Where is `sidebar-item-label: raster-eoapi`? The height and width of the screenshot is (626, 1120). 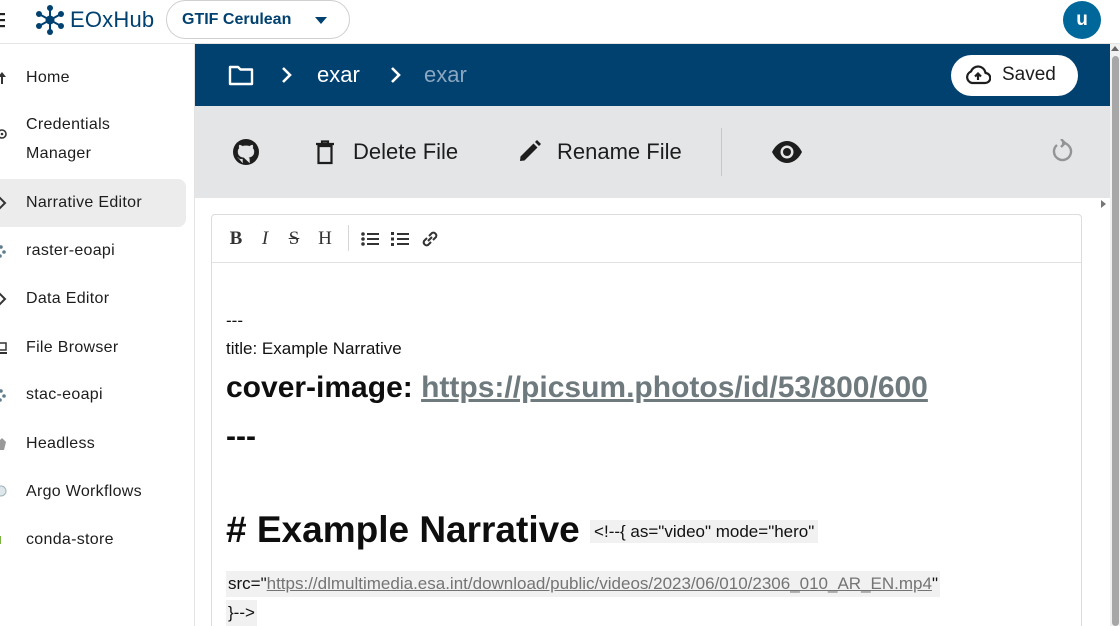
sidebar-item-label: raster-eoapi is located at coordinates (70, 250).